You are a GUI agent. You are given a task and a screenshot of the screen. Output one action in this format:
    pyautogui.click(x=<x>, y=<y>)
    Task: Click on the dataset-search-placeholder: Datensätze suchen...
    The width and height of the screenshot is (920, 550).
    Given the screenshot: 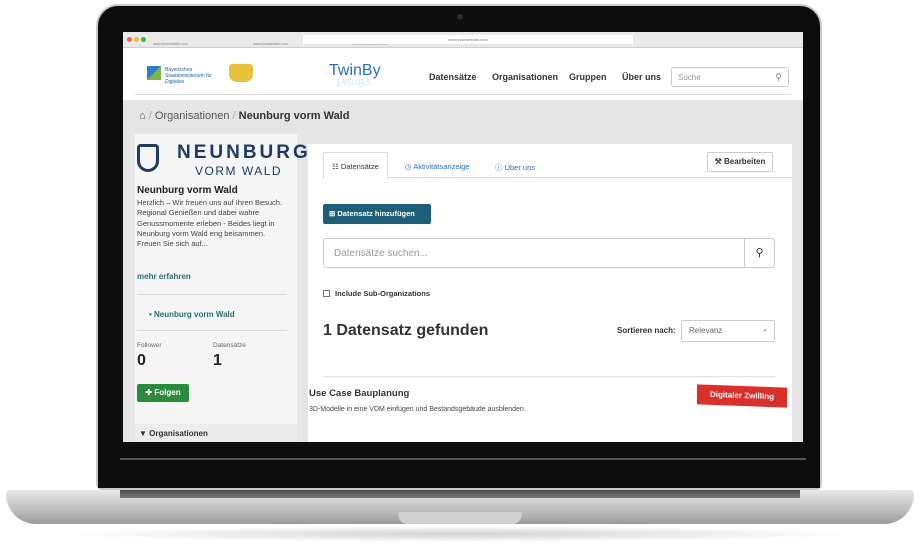 What is the action you would take?
    pyautogui.click(x=381, y=253)
    